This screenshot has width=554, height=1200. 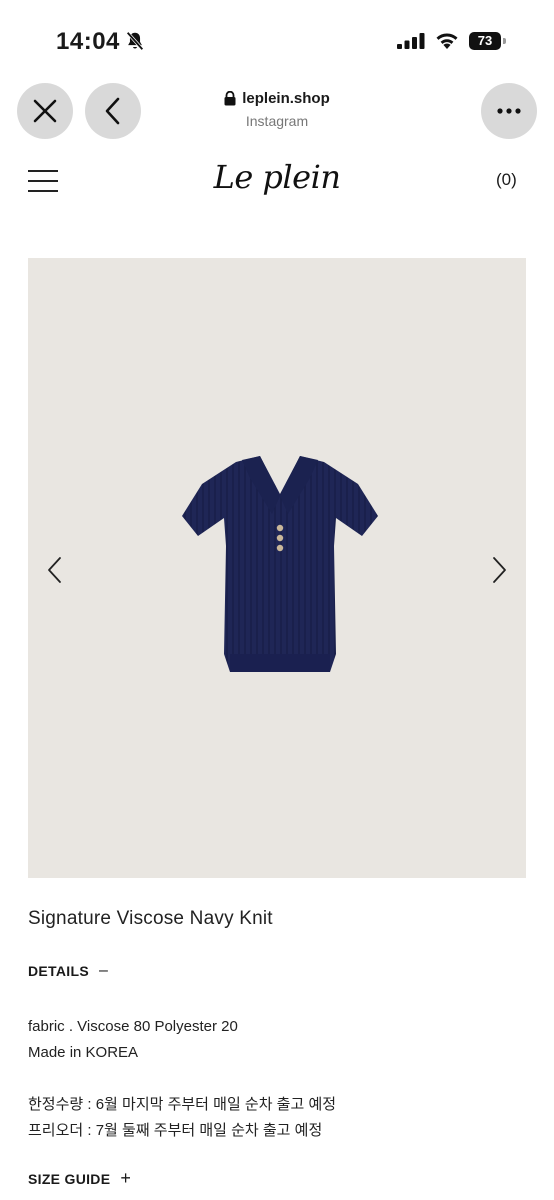 I want to click on browser-bar: leplein.shop Instagram, so click(x=277, y=113).